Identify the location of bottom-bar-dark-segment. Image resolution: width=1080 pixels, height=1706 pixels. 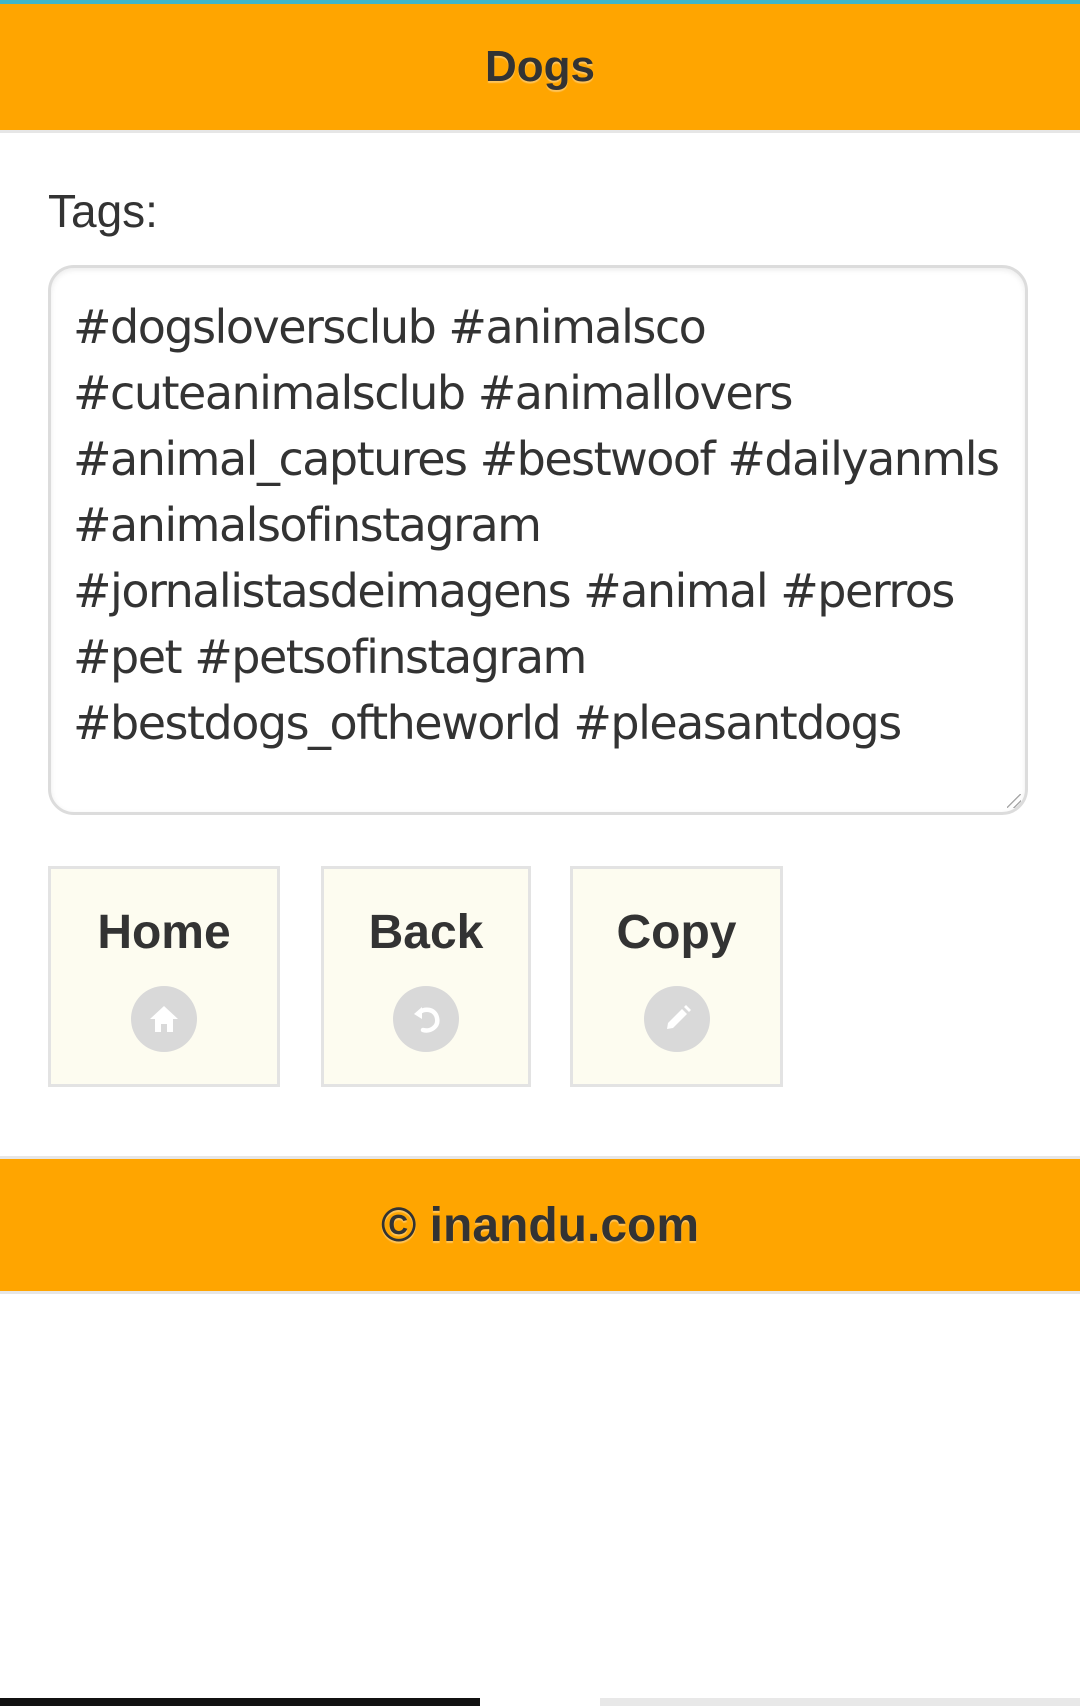
(240, 1702).